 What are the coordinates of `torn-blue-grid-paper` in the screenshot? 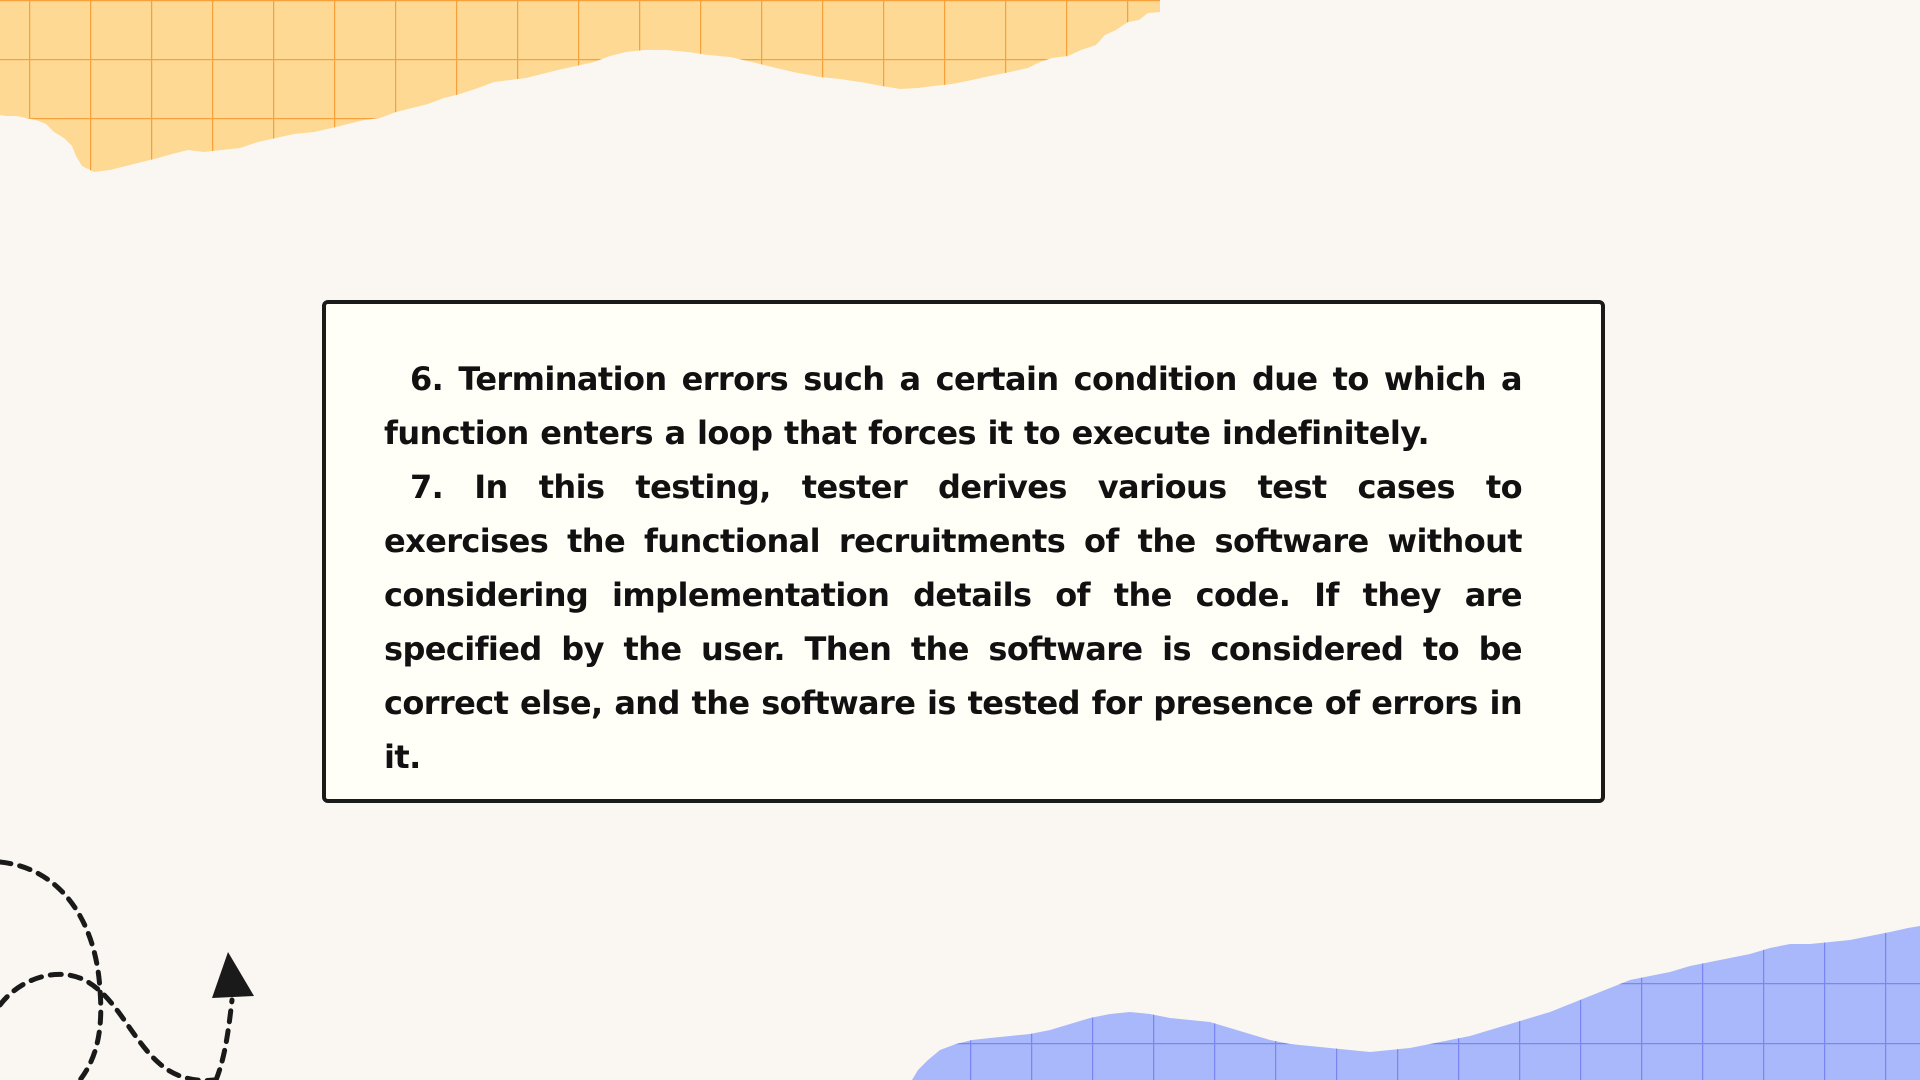 It's located at (1416, 1003).